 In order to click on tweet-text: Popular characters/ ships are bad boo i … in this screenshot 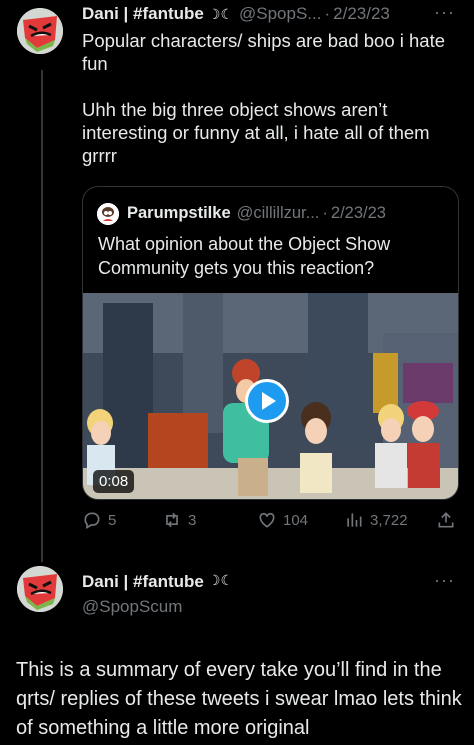, I will do `click(272, 98)`.